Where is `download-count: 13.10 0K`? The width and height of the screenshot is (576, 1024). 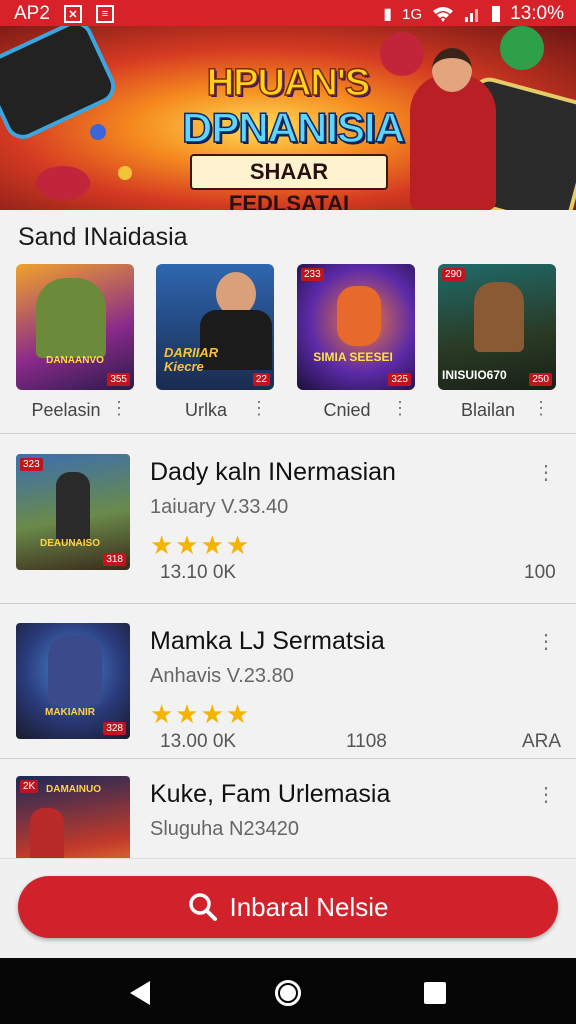
download-count: 13.10 0K is located at coordinates (198, 572).